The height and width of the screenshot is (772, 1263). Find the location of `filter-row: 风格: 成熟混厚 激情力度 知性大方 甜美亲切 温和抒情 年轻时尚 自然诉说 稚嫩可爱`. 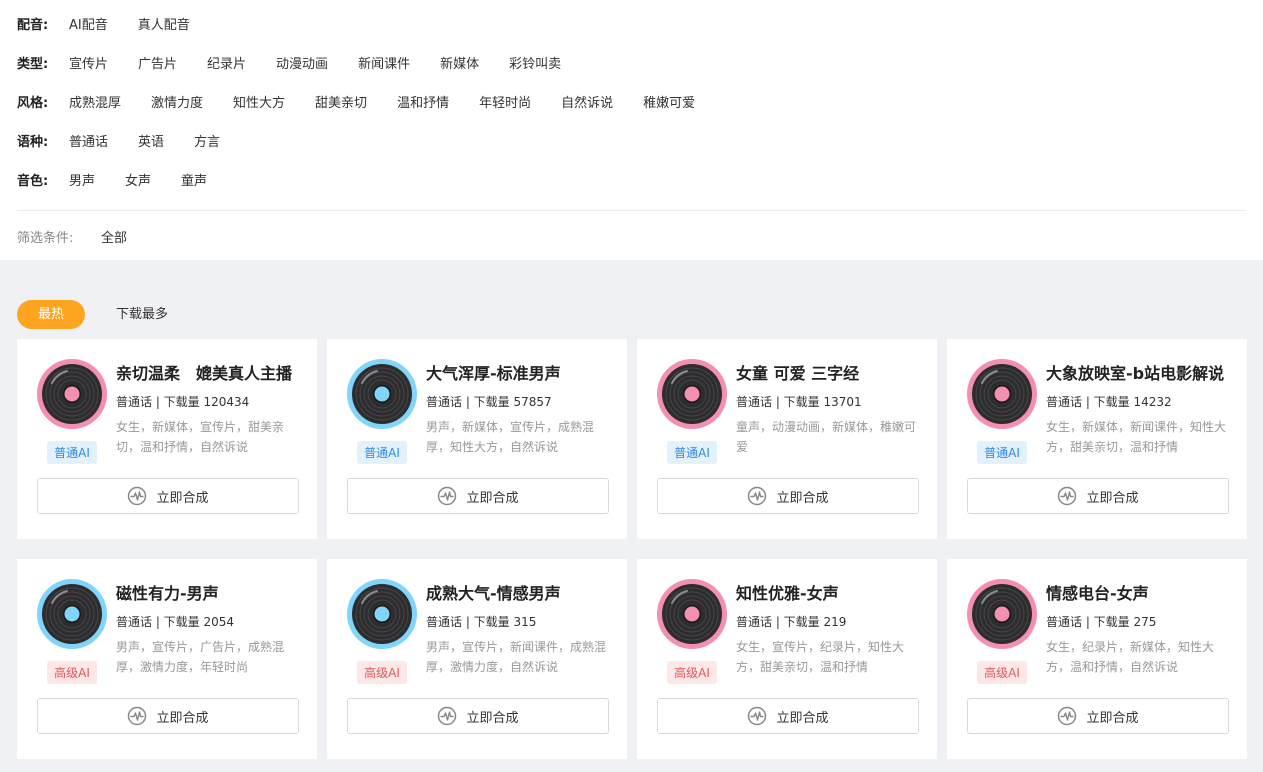

filter-row: 风格: 成熟混厚 激情力度 知性大方 甜美亲切 温和抒情 年轻时尚 自然诉说 稚嫩可爱 is located at coordinates (631, 101).